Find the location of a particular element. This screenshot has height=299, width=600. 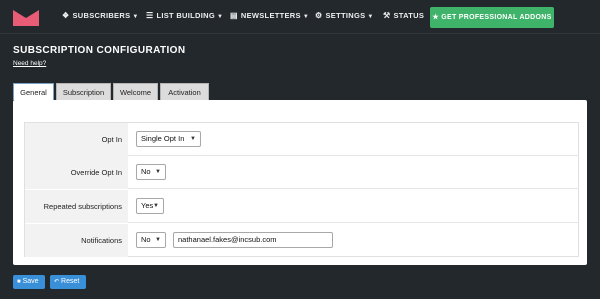

nav-subscribers: ❖ SUBSCRIBERS ▼ is located at coordinates (100, 15).